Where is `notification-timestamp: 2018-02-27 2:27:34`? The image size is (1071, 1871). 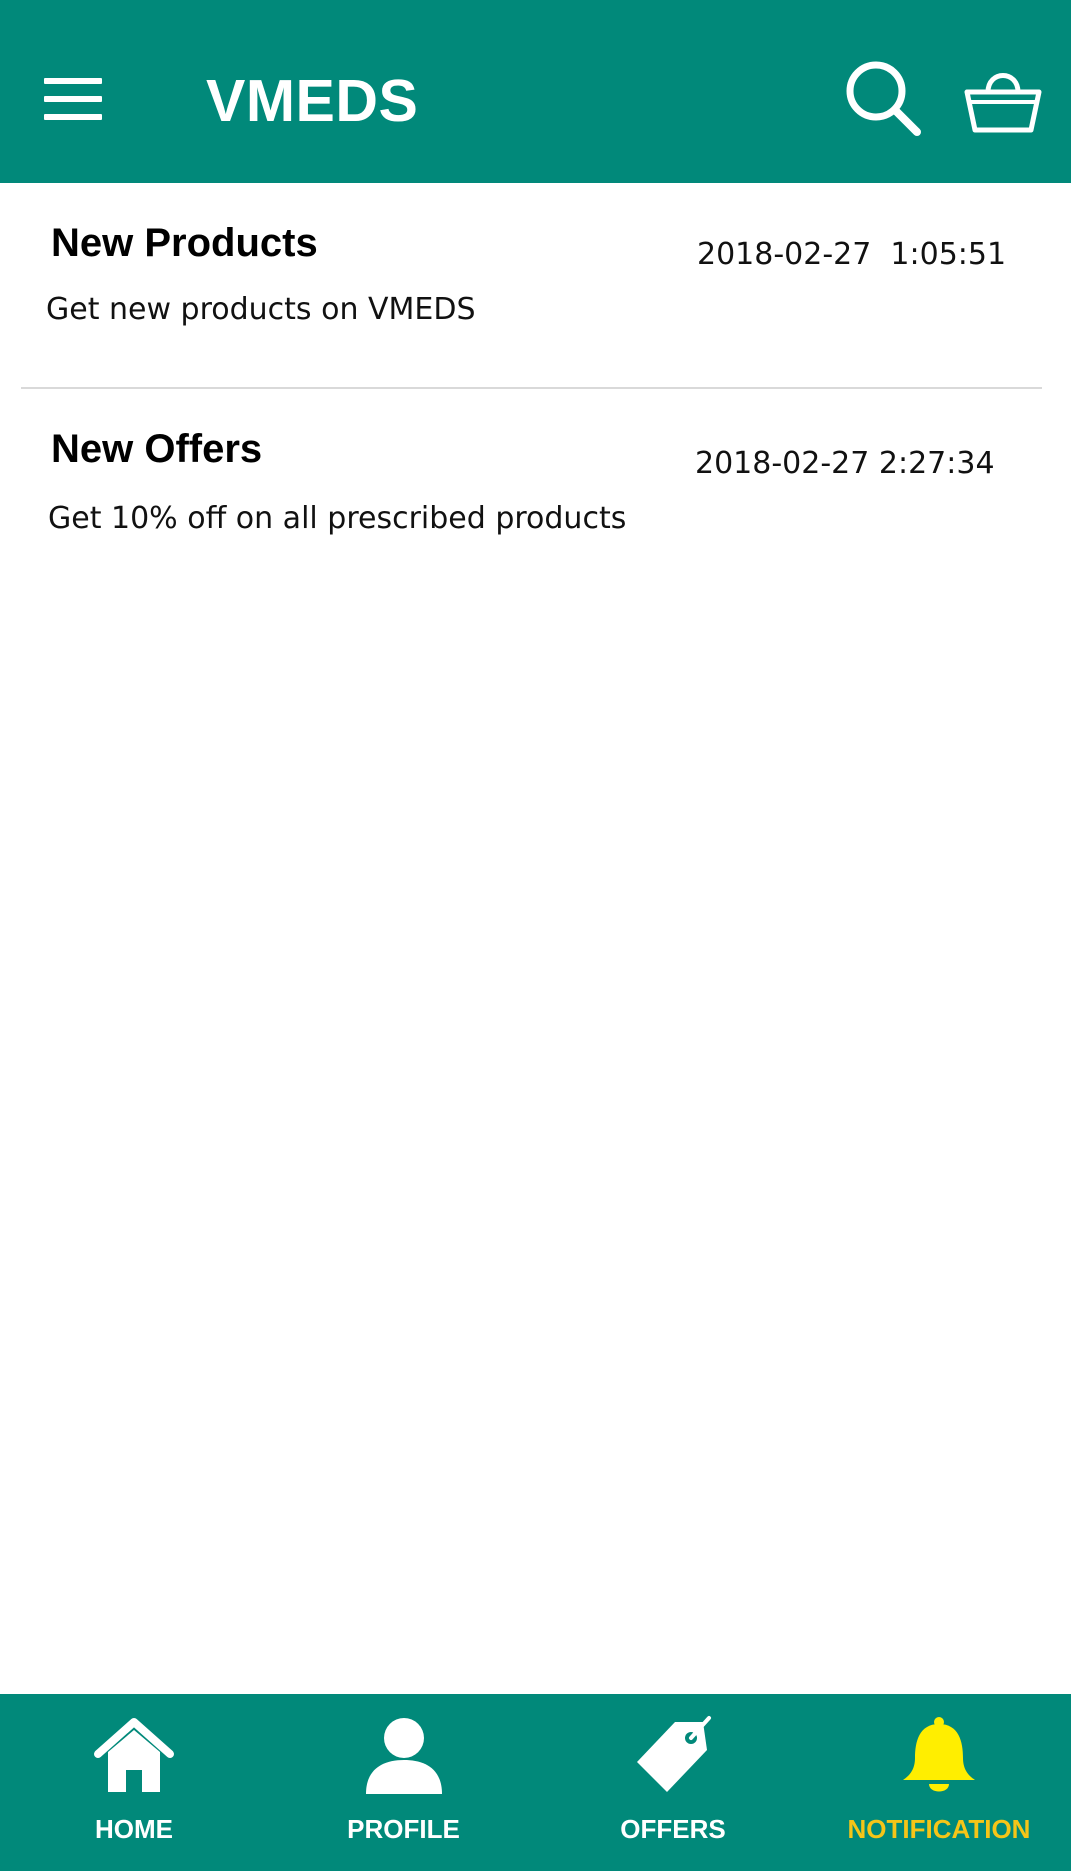 notification-timestamp: 2018-02-27 2:27:34 is located at coordinates (845, 463).